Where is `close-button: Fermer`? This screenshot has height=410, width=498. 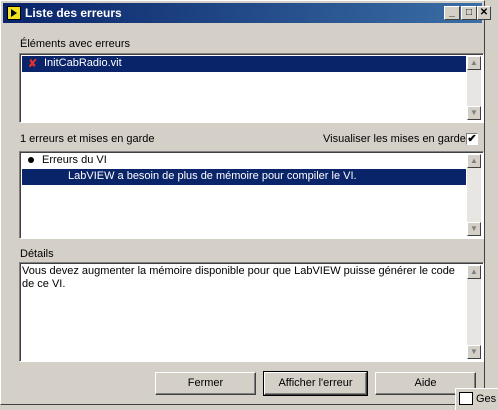
close-button: Fermer is located at coordinates (205, 383).